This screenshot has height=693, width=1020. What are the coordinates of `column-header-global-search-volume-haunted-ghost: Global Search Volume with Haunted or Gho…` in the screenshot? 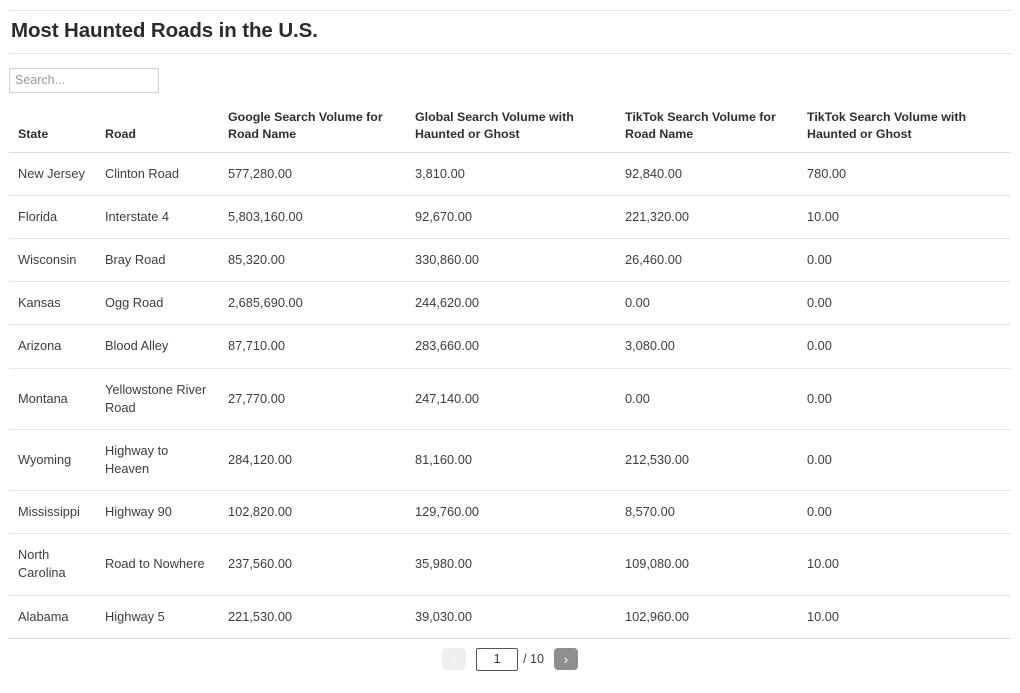 It's located at (511, 130).